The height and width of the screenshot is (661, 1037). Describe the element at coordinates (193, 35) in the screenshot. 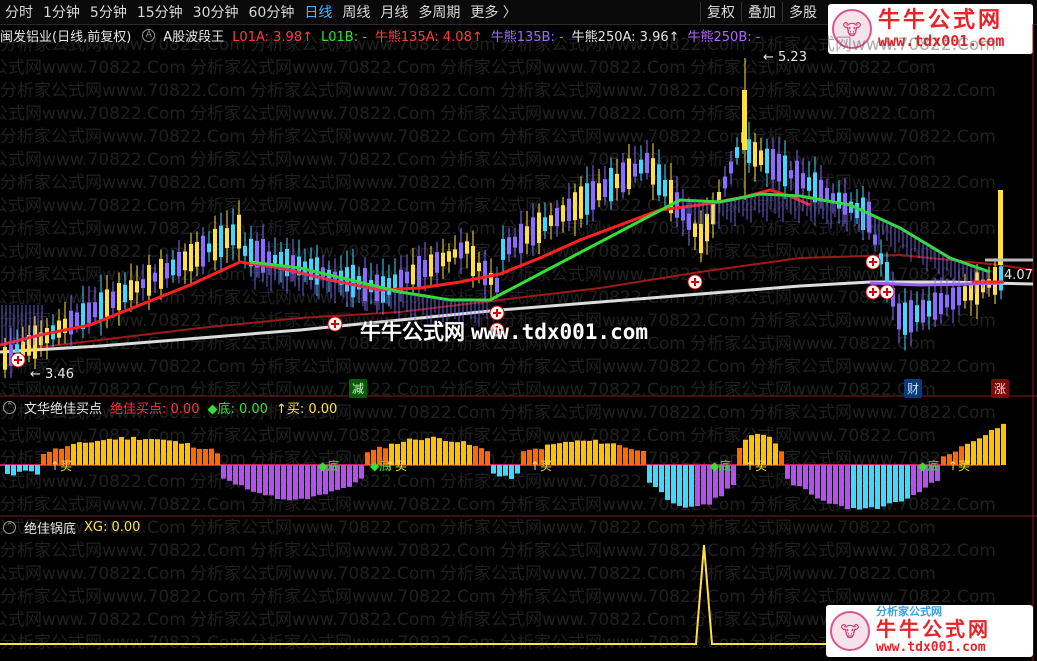

I see `indicator-name: A股波段王` at that location.